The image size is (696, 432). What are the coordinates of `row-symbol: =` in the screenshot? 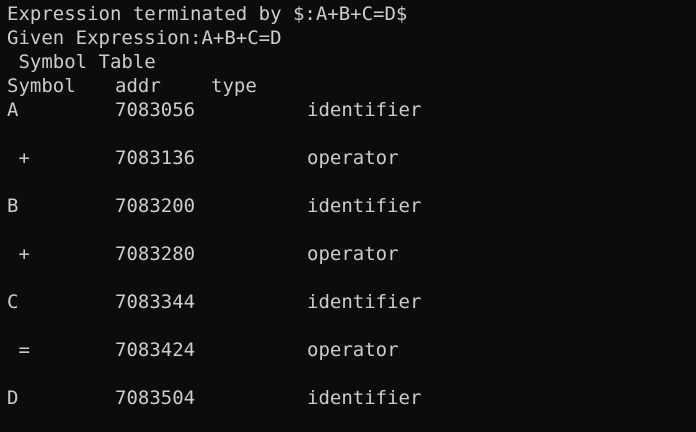 It's located at (18, 350).